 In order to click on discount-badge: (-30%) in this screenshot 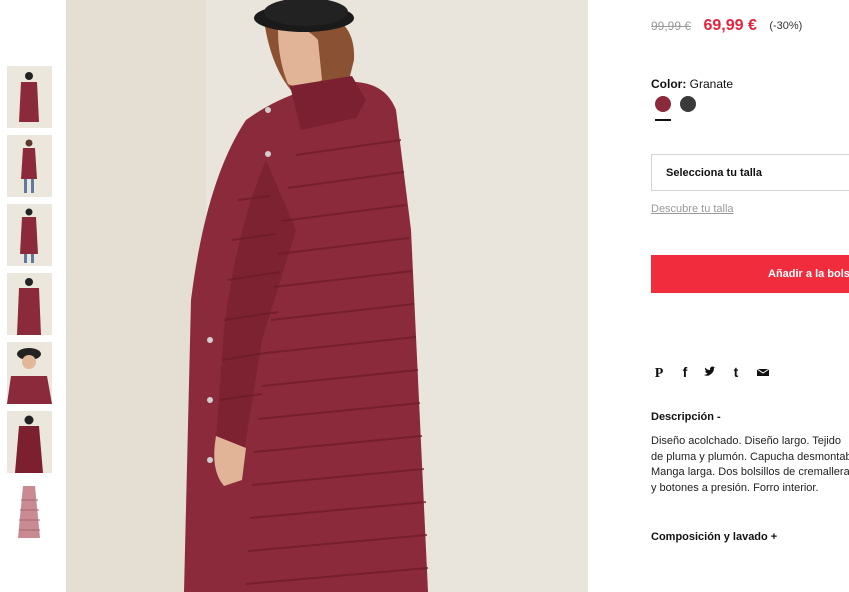, I will do `click(786, 26)`.